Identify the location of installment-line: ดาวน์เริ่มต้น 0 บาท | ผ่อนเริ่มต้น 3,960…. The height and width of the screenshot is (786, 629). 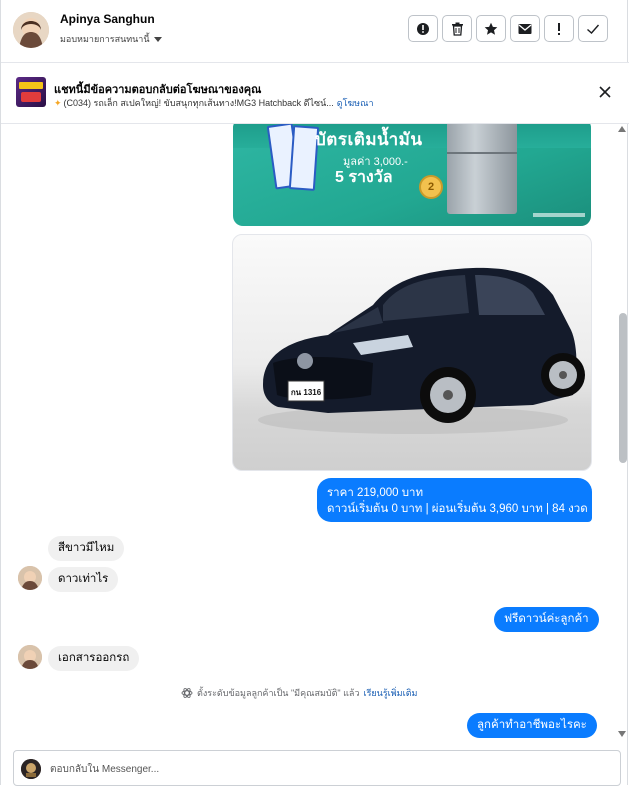
(457, 509).